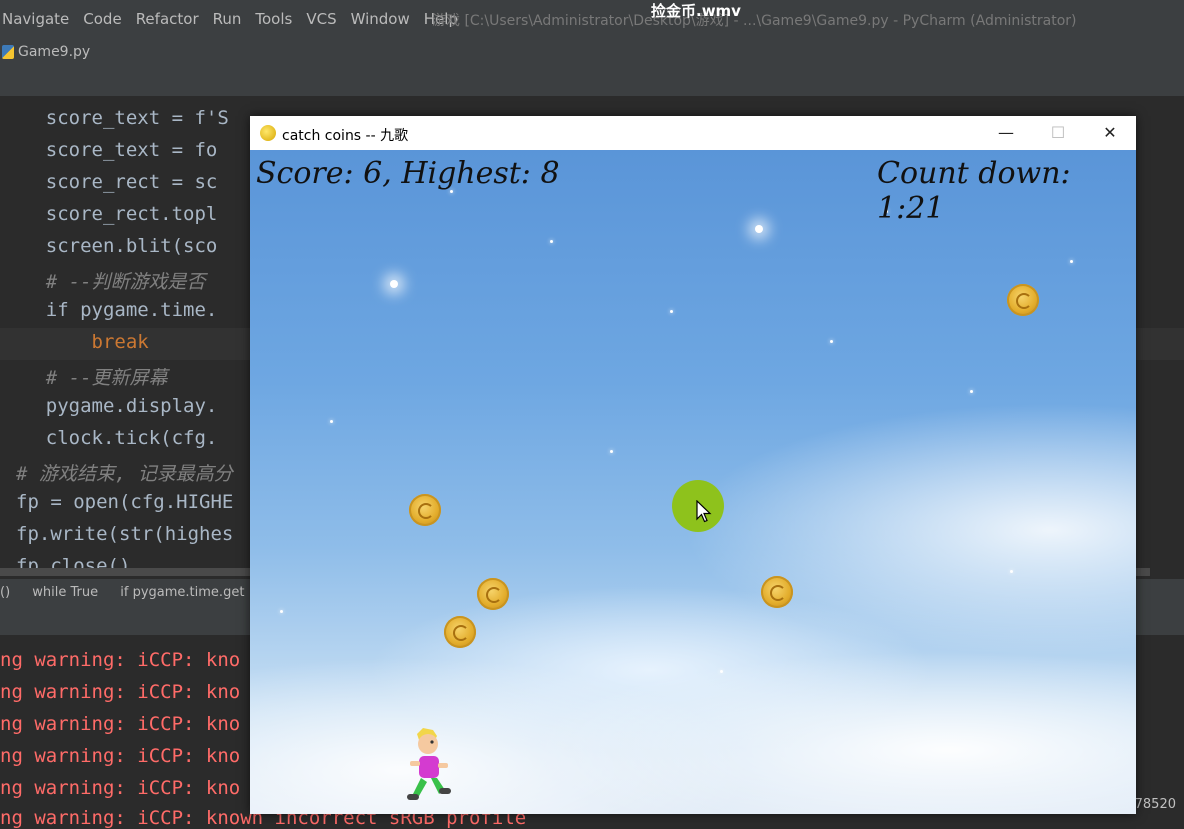  I want to click on code-line: score_rect = sc, so click(109, 182).